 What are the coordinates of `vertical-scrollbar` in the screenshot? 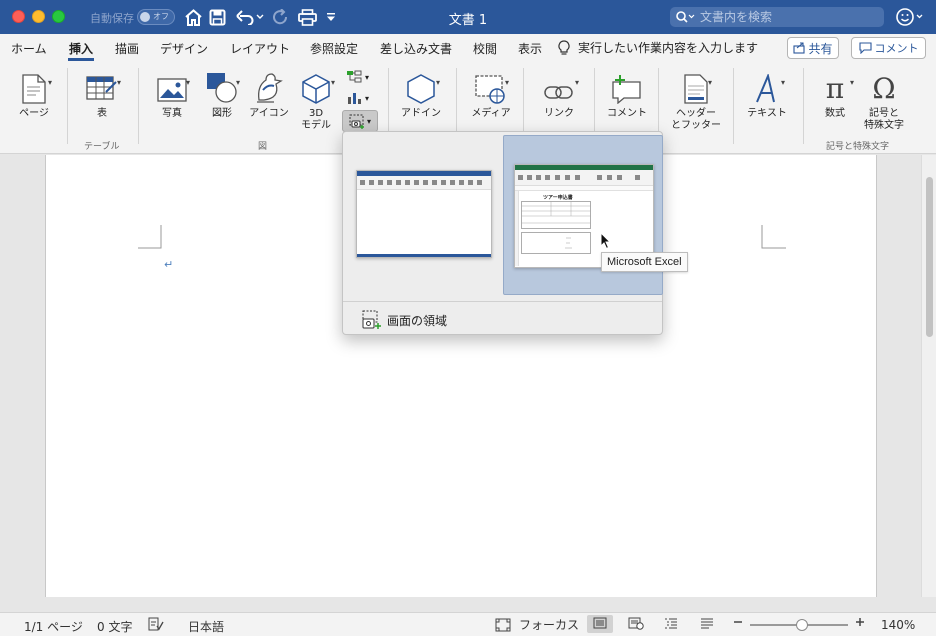 It's located at (928, 376).